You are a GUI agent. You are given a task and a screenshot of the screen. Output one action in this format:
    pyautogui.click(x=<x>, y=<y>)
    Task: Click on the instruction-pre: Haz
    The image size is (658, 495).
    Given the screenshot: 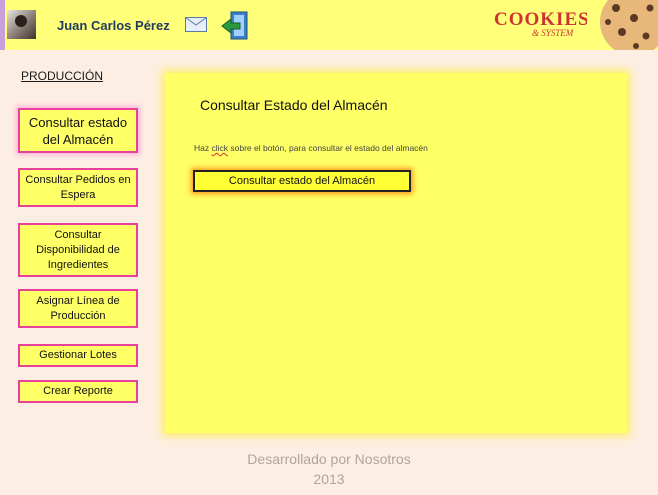 What is the action you would take?
    pyautogui.click(x=203, y=148)
    